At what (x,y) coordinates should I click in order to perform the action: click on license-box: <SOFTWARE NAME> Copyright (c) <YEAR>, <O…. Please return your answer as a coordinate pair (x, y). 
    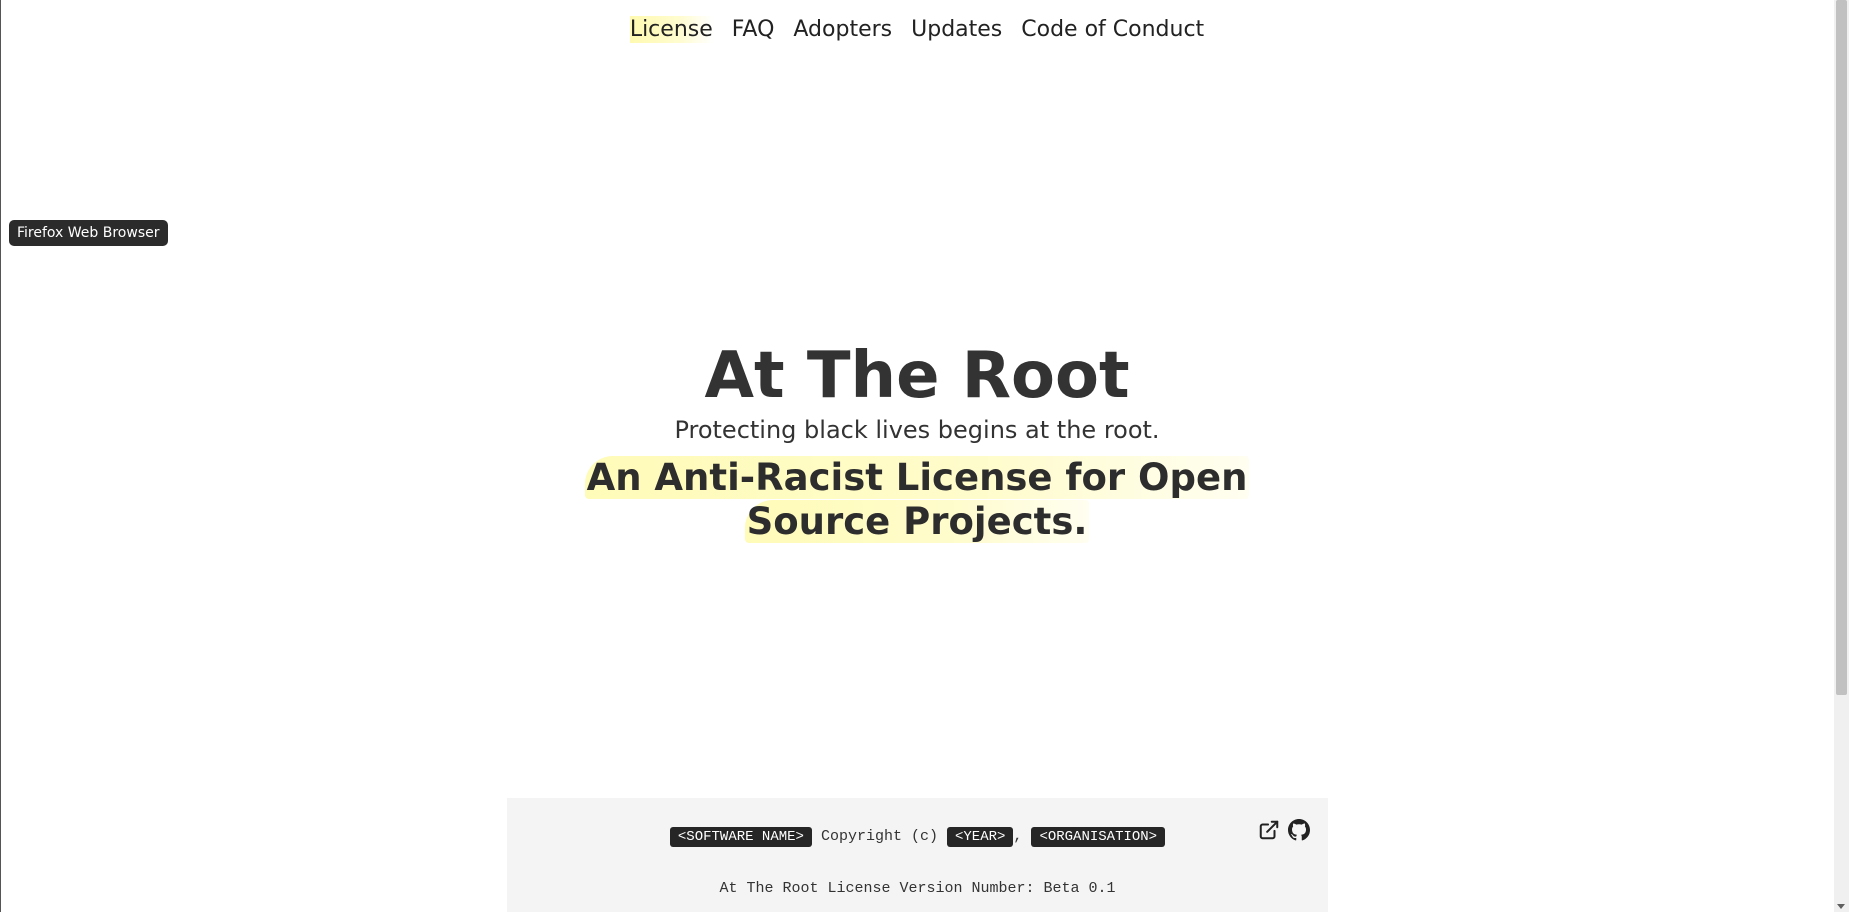
    Looking at the image, I should click on (917, 855).